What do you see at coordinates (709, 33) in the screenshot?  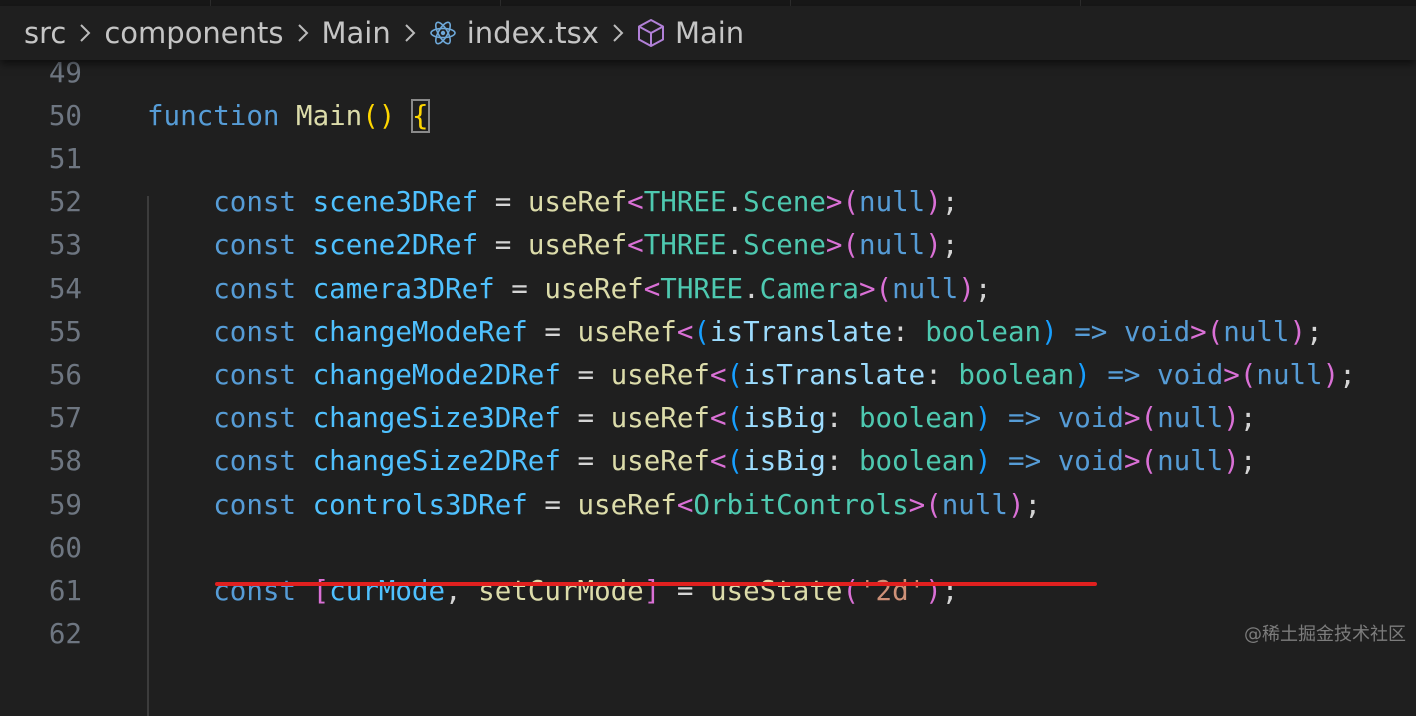 I see `breadcrumb-label: Main` at bounding box center [709, 33].